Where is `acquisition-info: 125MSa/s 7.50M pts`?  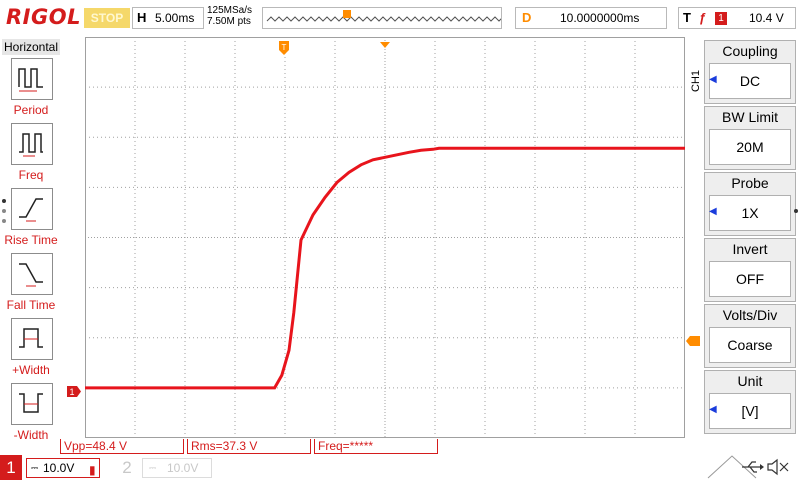 acquisition-info: 125MSa/s 7.50M pts is located at coordinates (229, 16).